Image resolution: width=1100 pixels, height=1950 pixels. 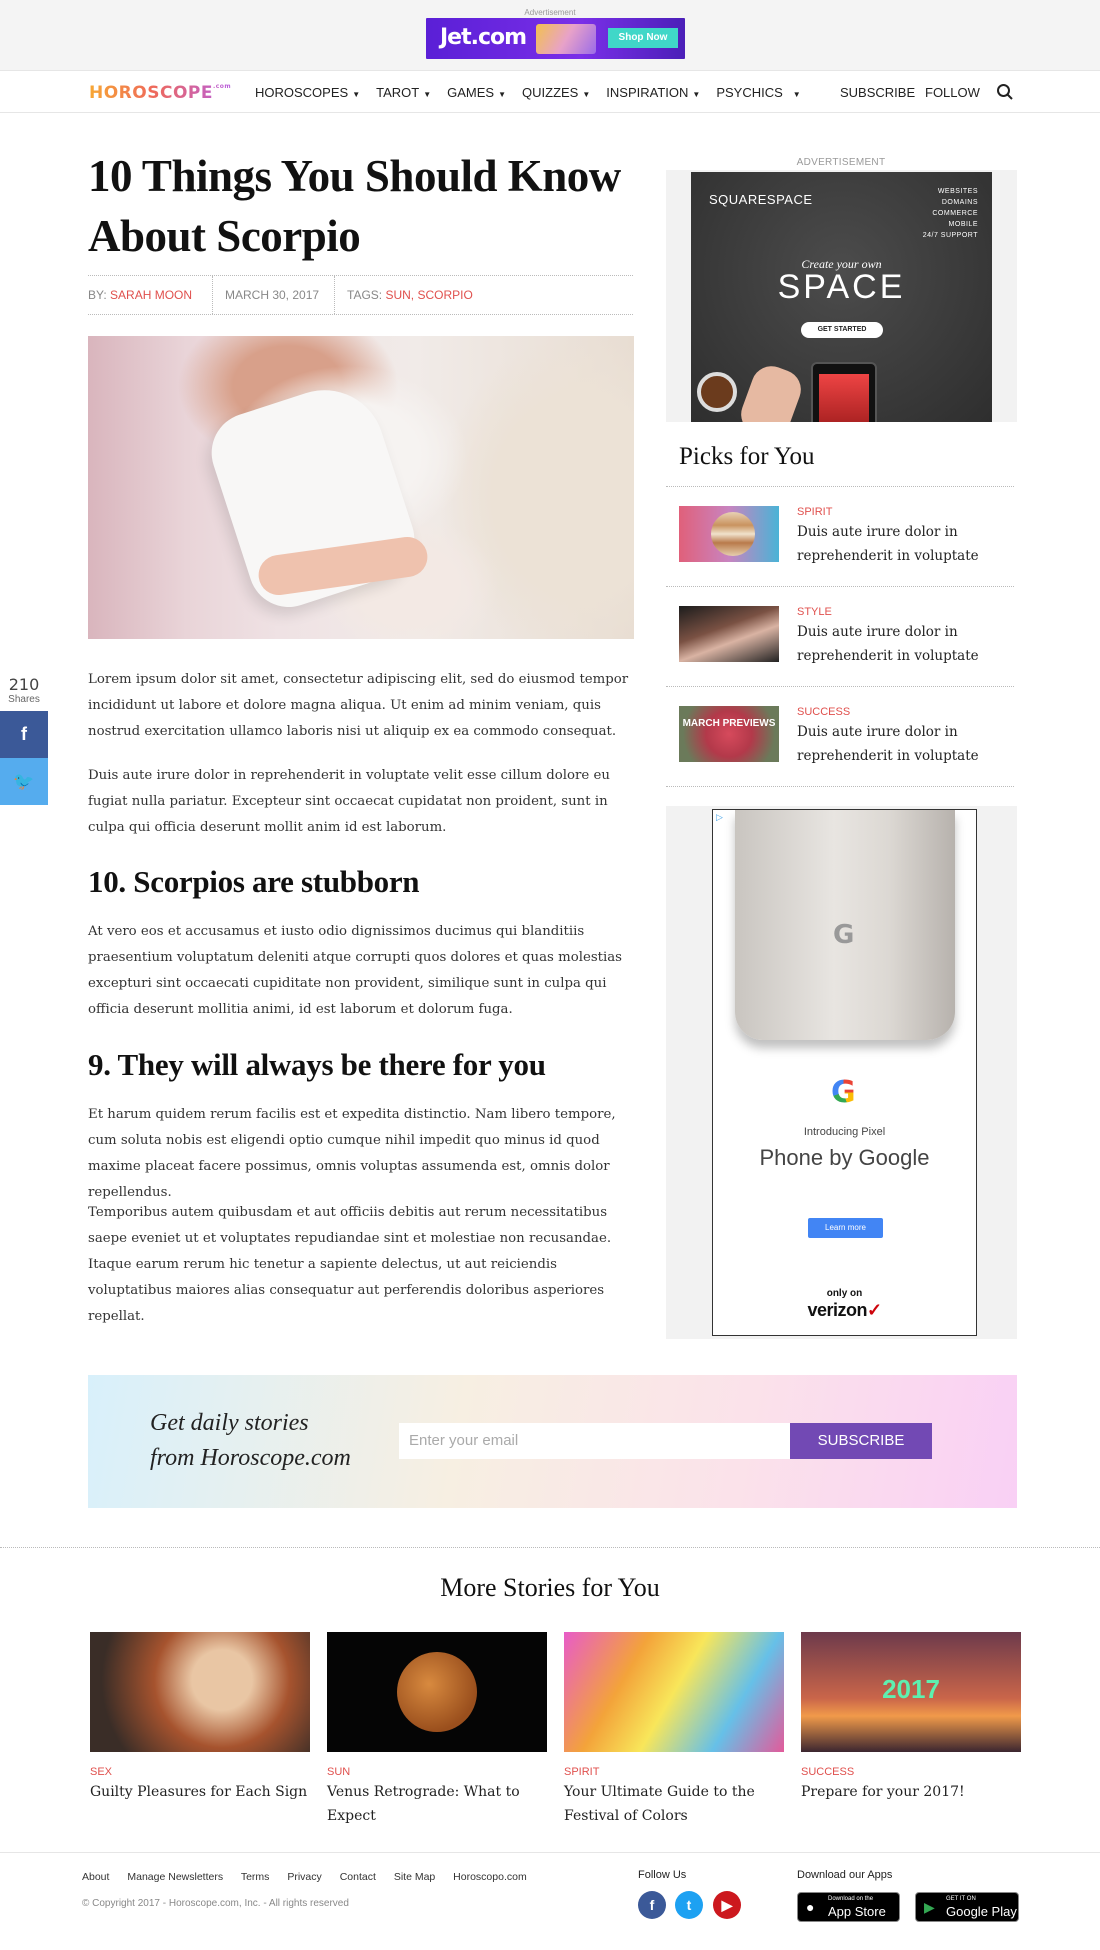 What do you see at coordinates (643, 38) in the screenshot?
I see `shop-now-button: Shop Now` at bounding box center [643, 38].